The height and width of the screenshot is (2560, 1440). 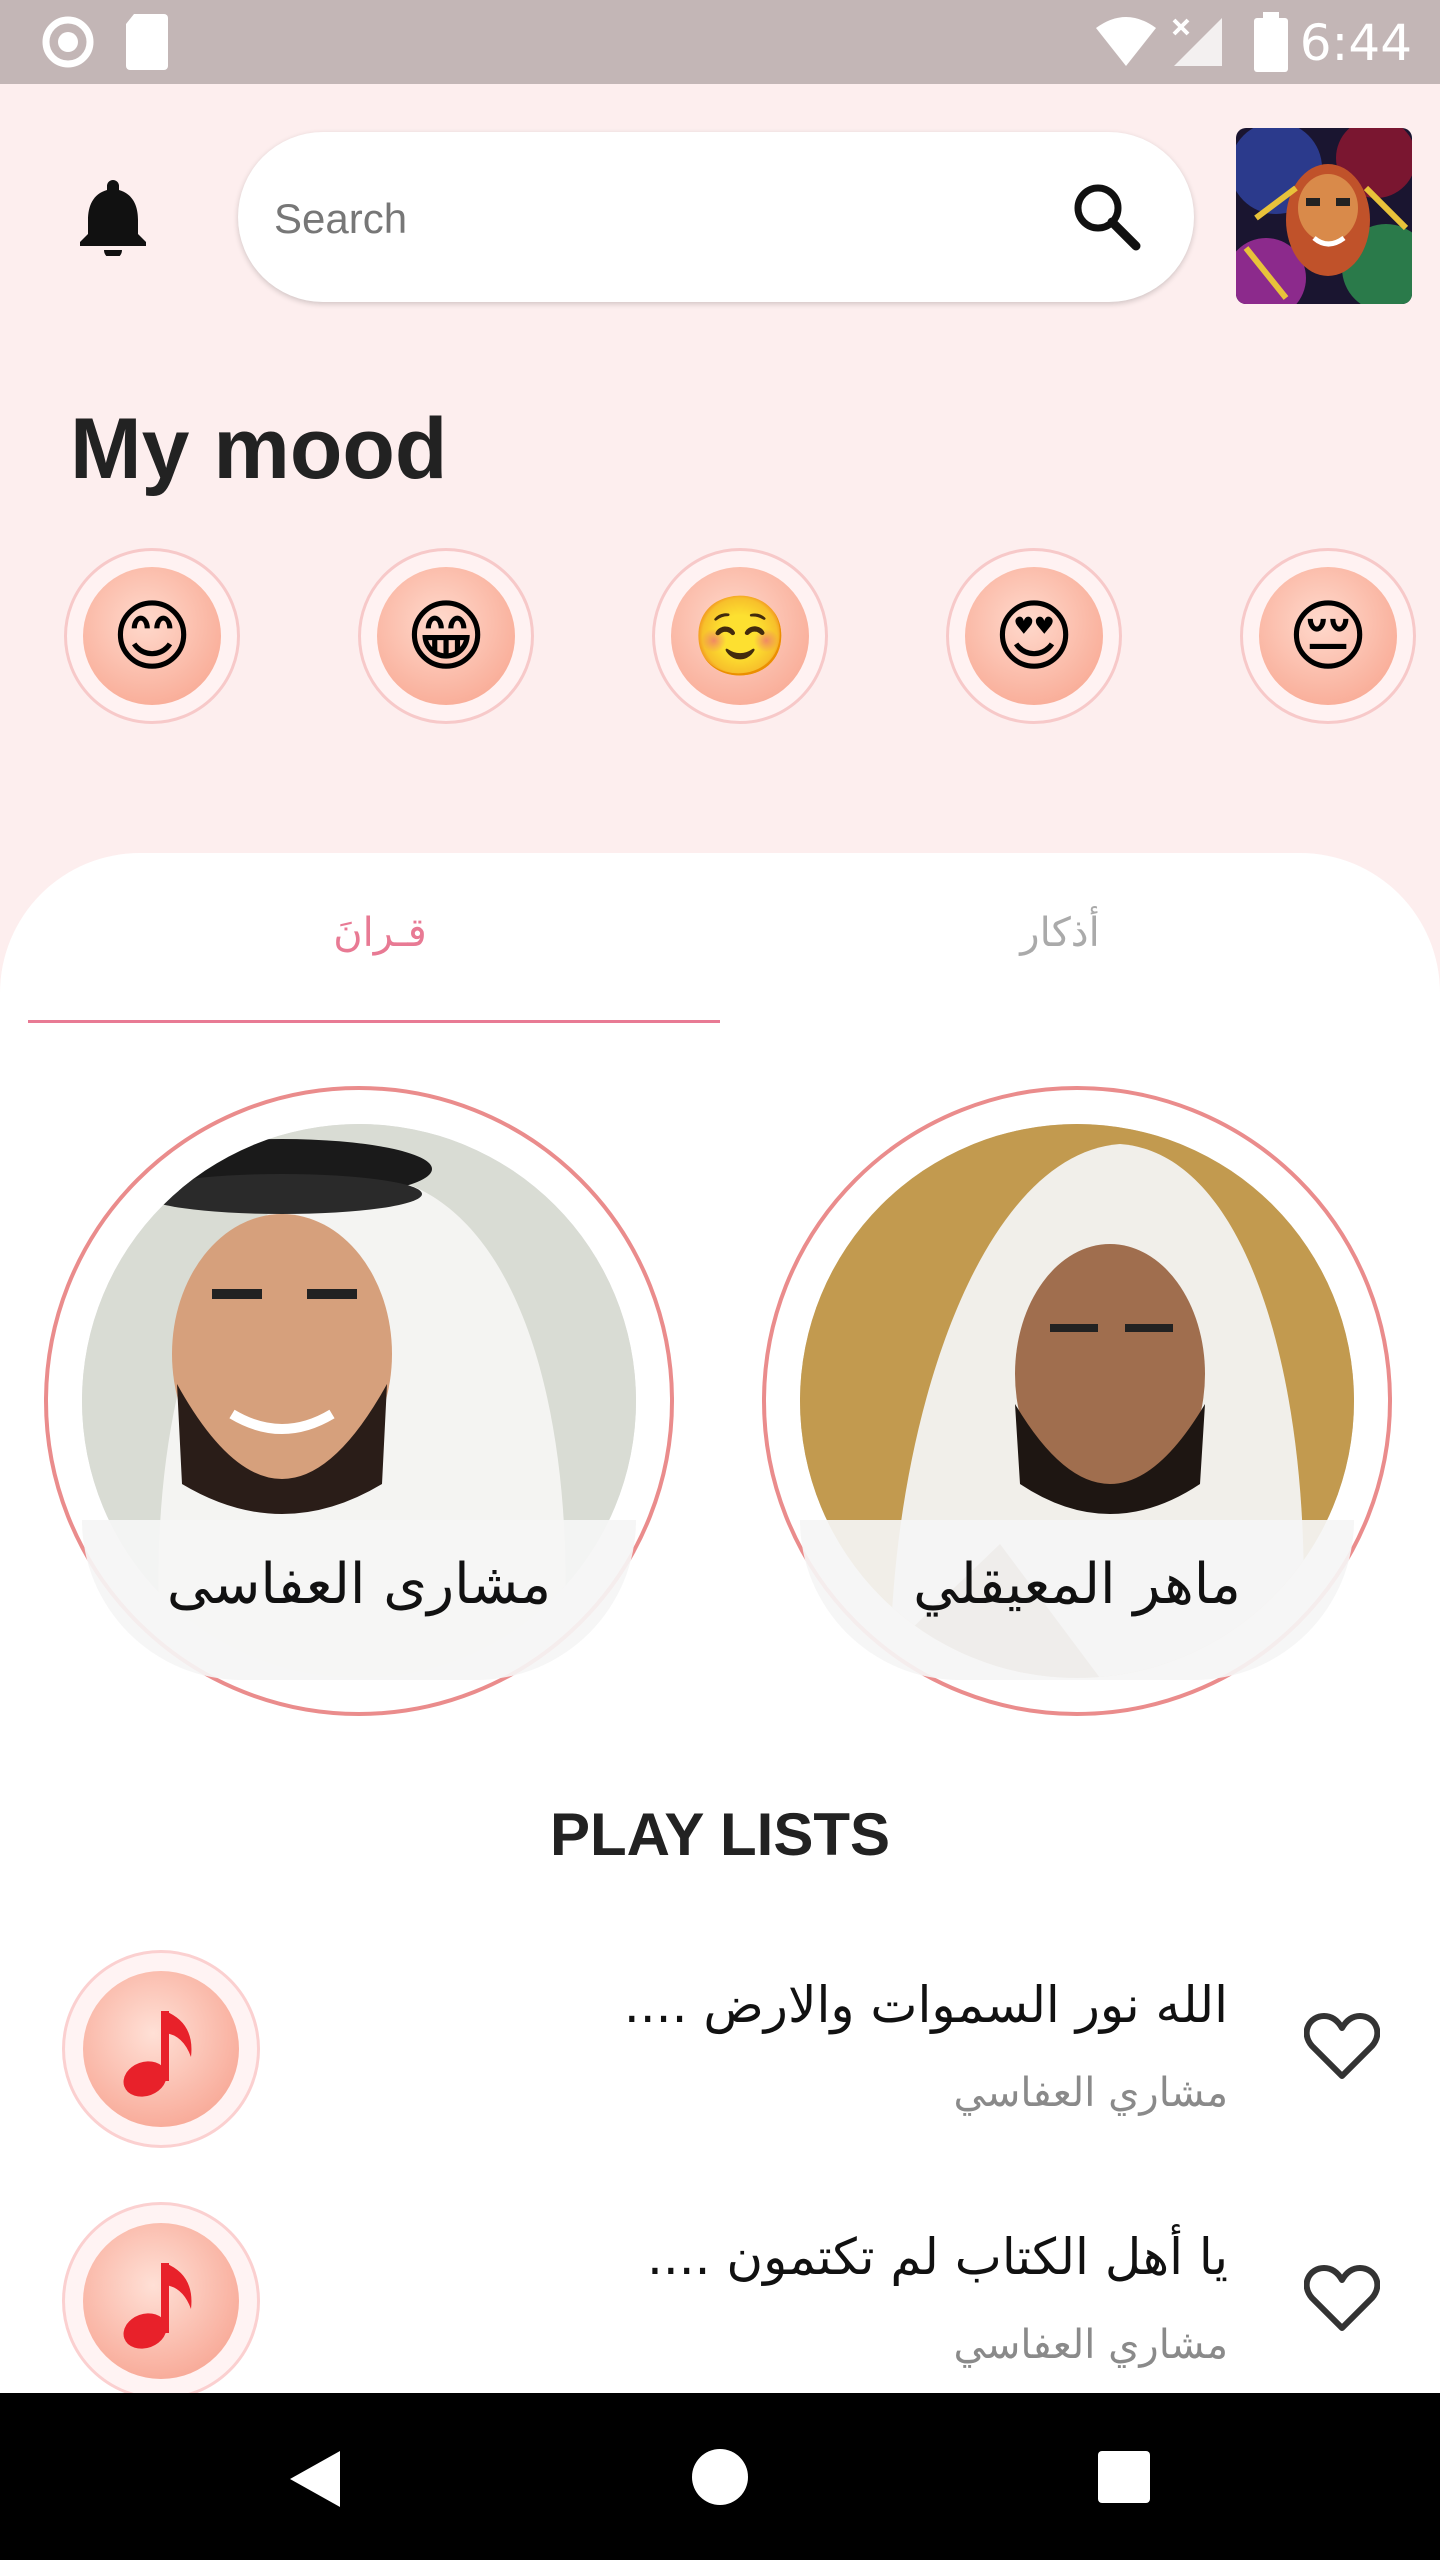 I want to click on home-icon, so click(x=720, y=2477).